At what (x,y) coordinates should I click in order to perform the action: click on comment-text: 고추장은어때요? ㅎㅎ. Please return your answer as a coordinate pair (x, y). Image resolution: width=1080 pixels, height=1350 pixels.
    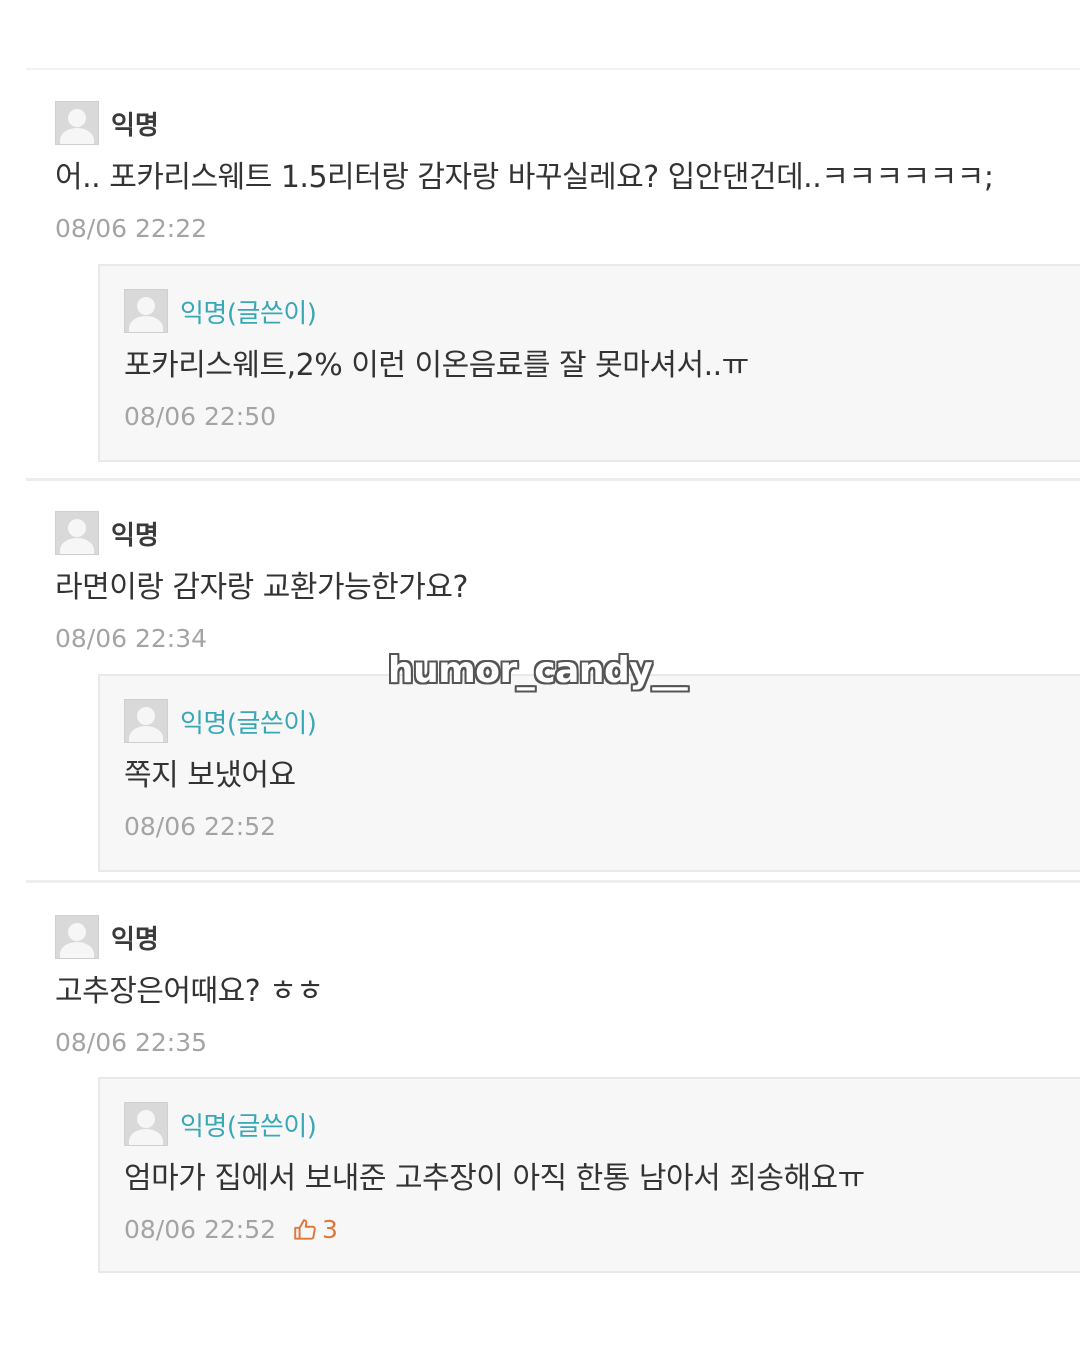
    Looking at the image, I should click on (189, 991).